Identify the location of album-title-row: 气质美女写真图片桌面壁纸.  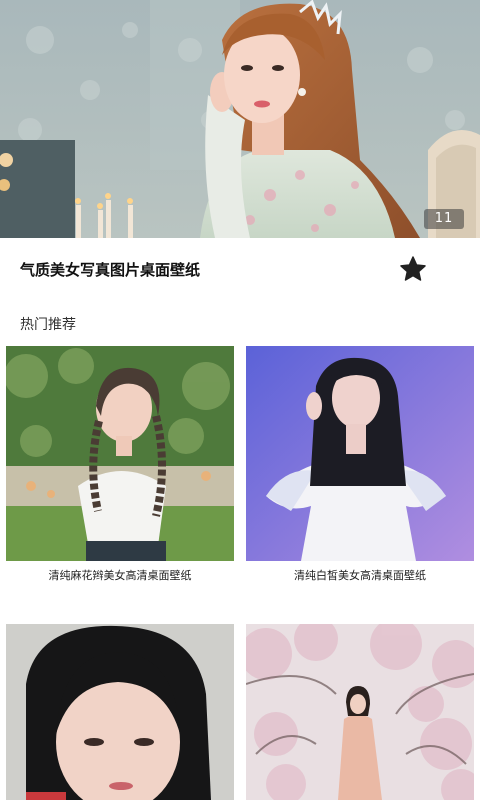
(240, 269).